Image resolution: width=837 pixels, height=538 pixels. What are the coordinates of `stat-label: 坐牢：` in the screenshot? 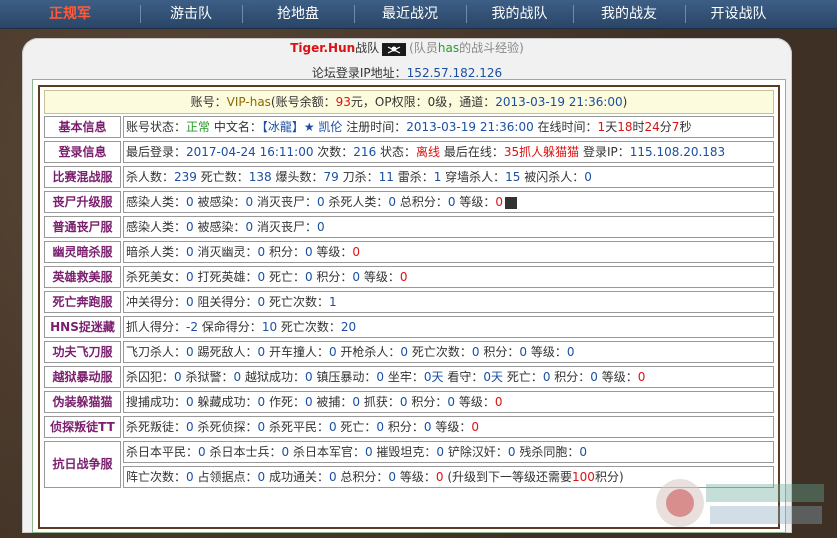 It's located at (404, 377).